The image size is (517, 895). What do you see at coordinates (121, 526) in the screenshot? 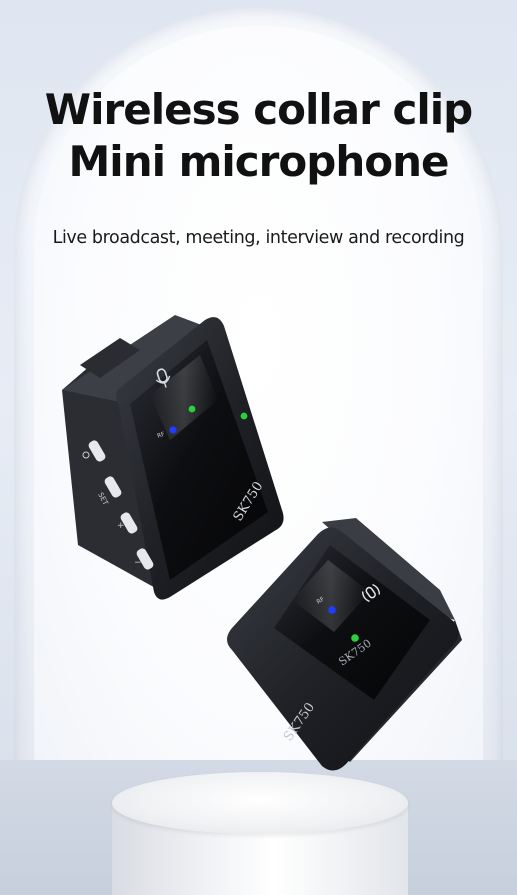
I see `plus-label: +` at bounding box center [121, 526].